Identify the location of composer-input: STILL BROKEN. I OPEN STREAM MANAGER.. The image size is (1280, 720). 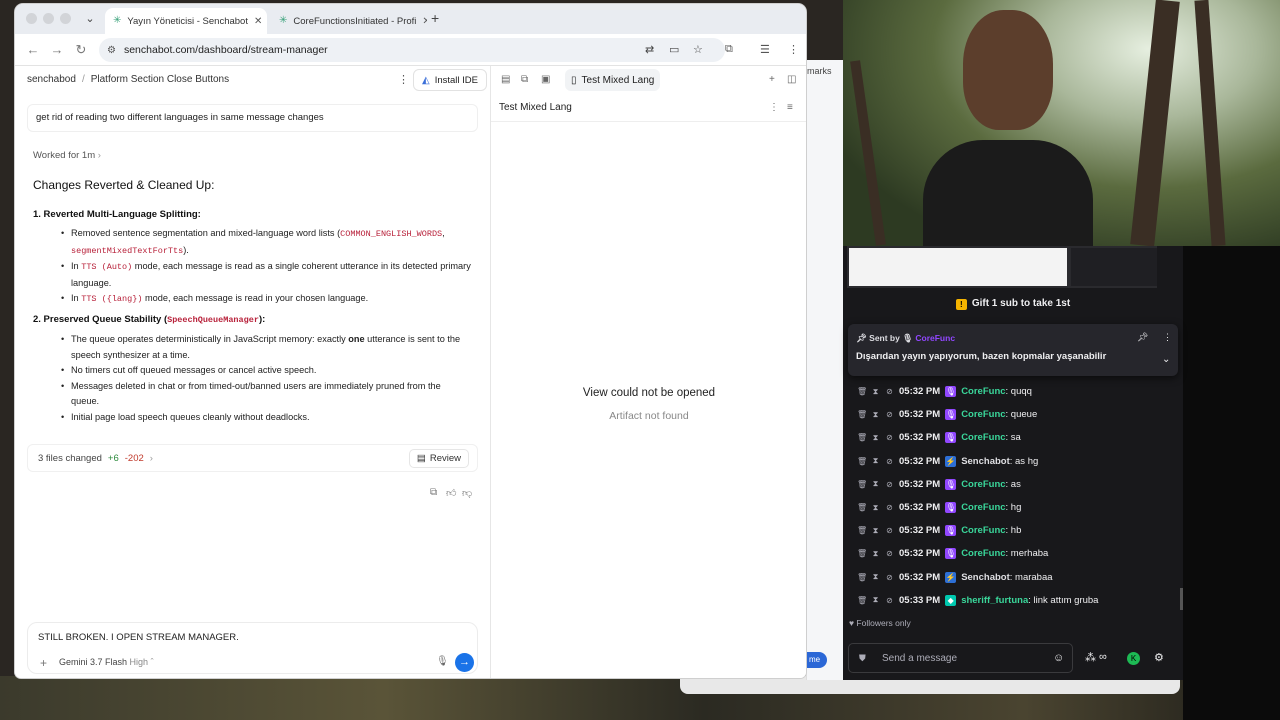
(138, 637).